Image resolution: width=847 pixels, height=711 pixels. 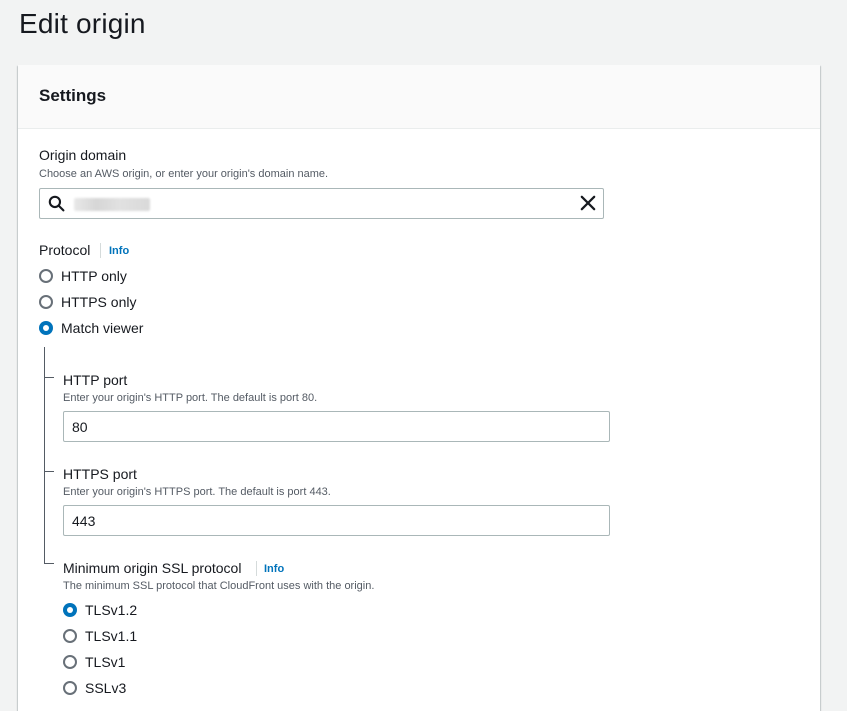 I want to click on https-port-label: HTTPS port, so click(x=100, y=474).